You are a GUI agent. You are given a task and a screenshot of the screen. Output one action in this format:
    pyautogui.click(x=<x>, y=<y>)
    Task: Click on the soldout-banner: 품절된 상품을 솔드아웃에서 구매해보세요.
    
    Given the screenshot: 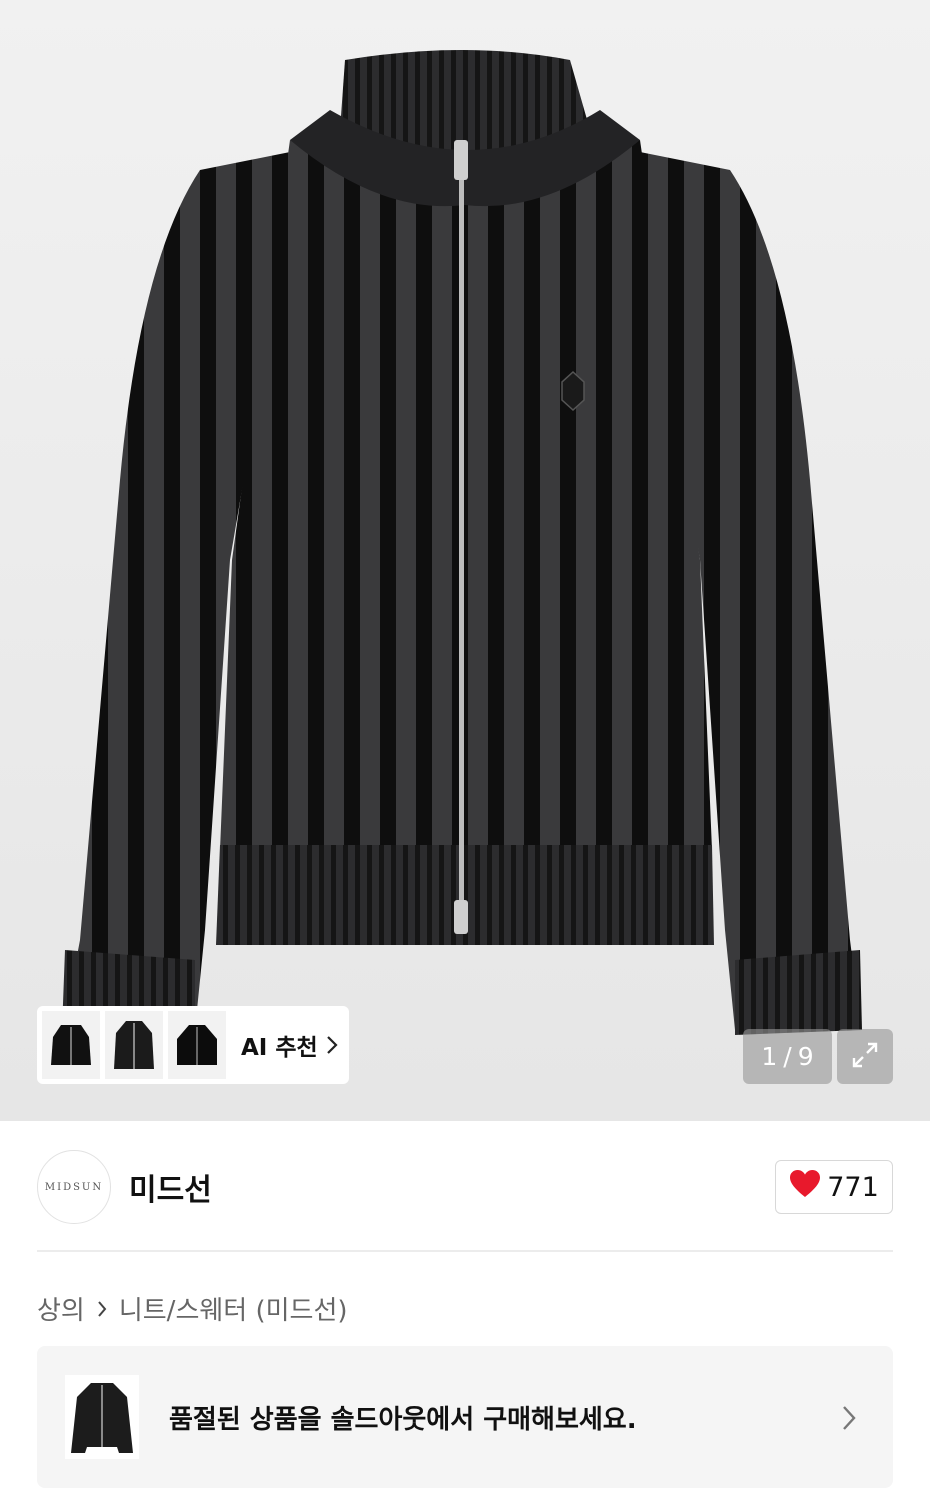 What is the action you would take?
    pyautogui.click(x=465, y=1417)
    